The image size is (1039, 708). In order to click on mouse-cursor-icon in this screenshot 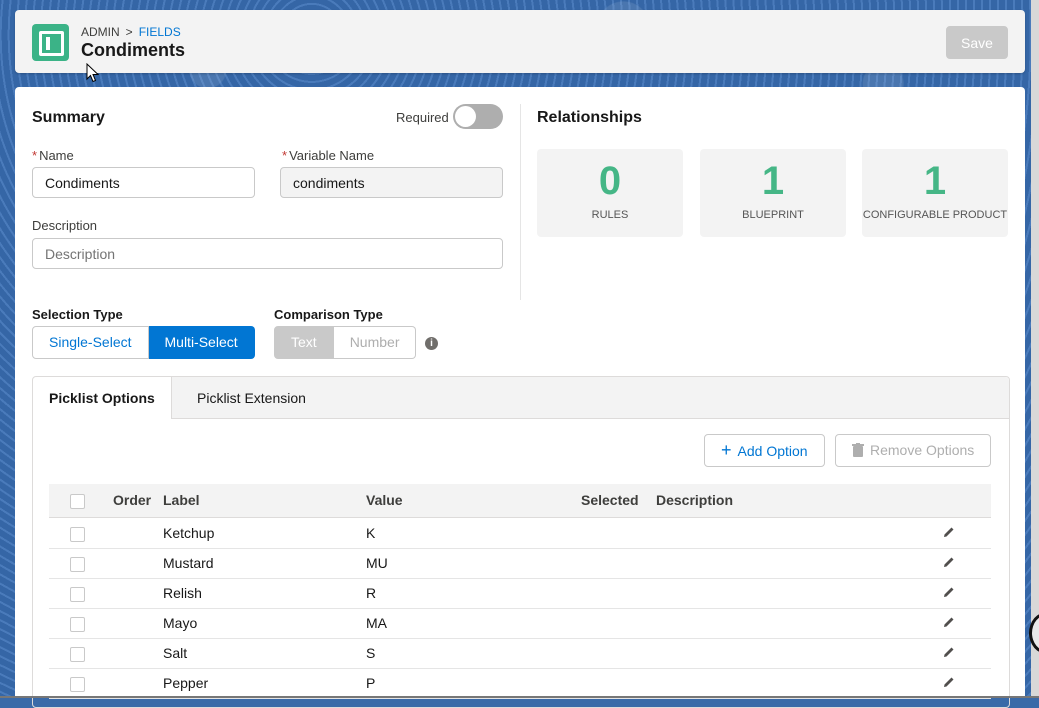, I will do `click(92, 73)`.